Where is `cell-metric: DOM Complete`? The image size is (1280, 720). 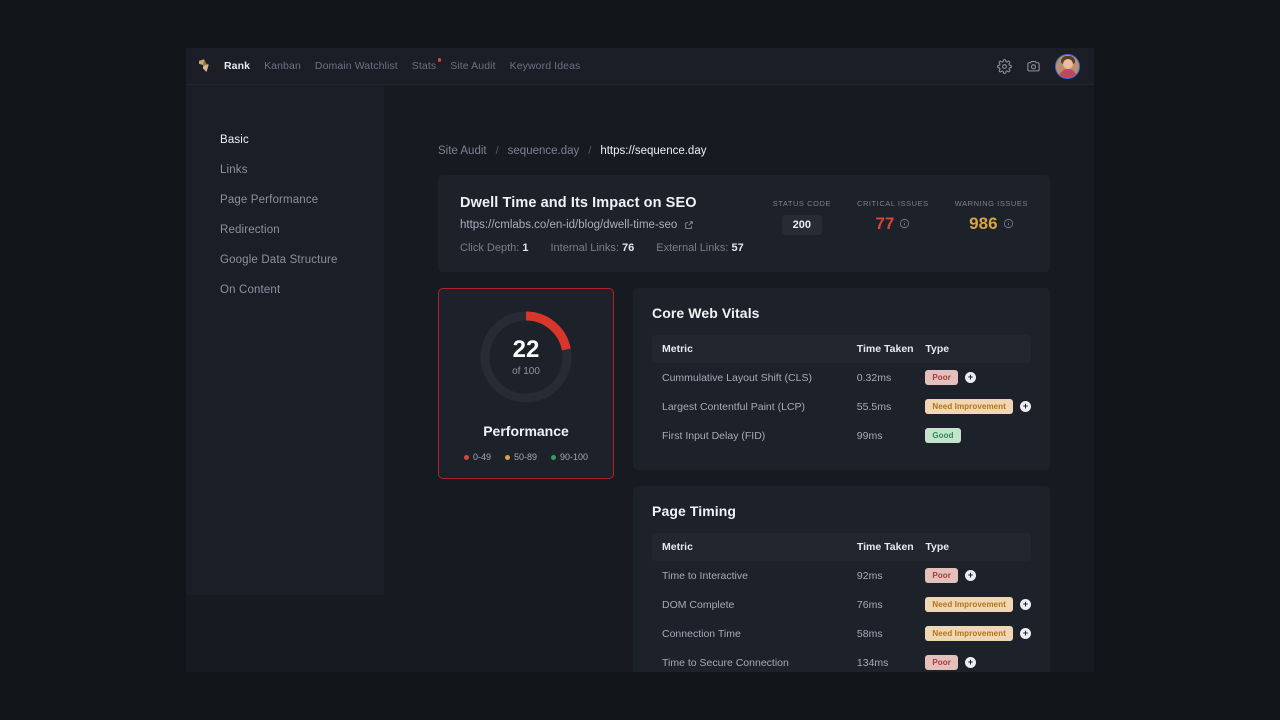
cell-metric: DOM Complete is located at coordinates (698, 604).